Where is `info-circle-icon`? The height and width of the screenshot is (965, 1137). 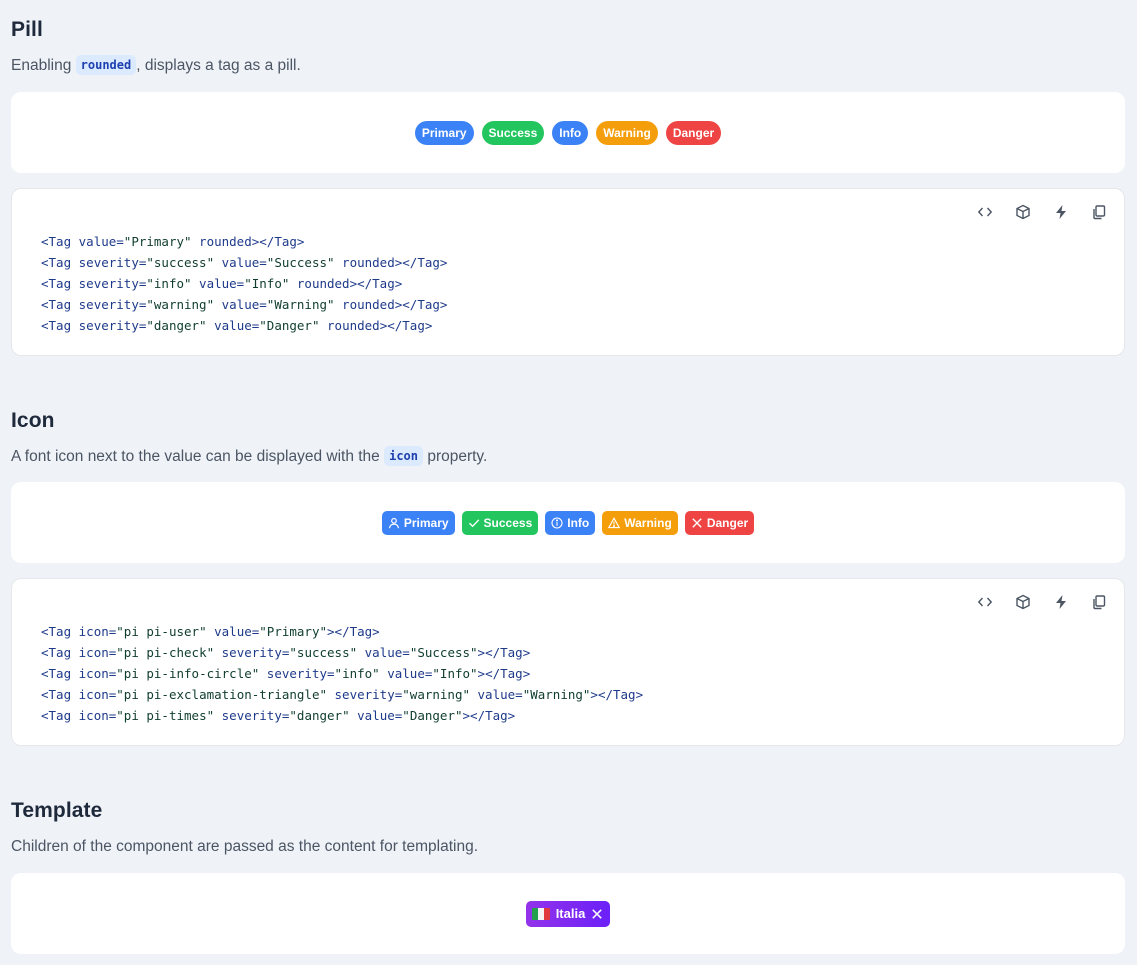
info-circle-icon is located at coordinates (557, 522).